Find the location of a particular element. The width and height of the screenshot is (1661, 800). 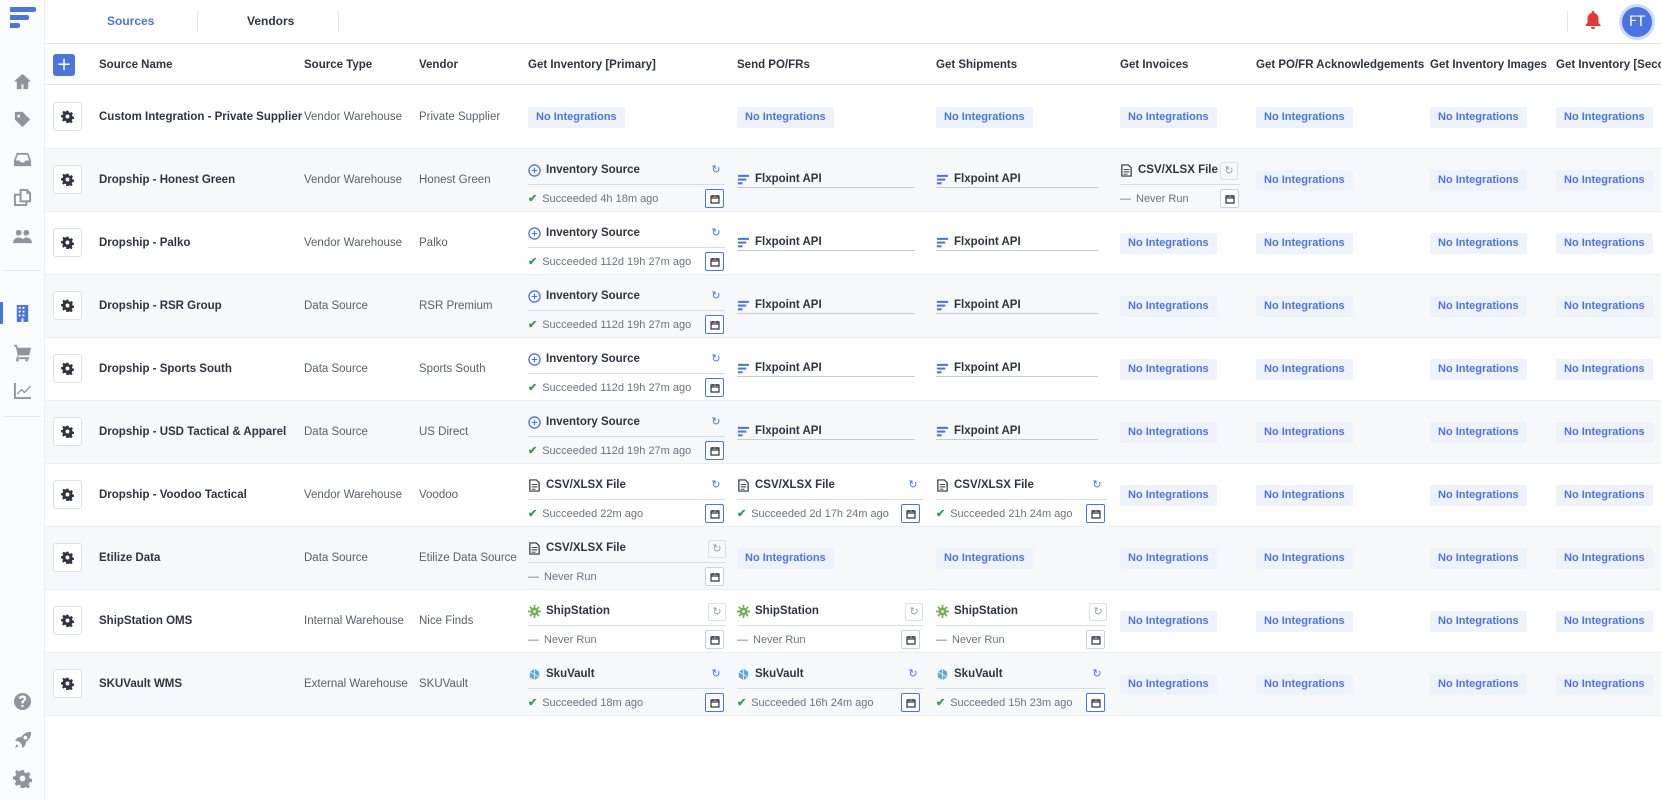

bell-icon is located at coordinates (1593, 21).